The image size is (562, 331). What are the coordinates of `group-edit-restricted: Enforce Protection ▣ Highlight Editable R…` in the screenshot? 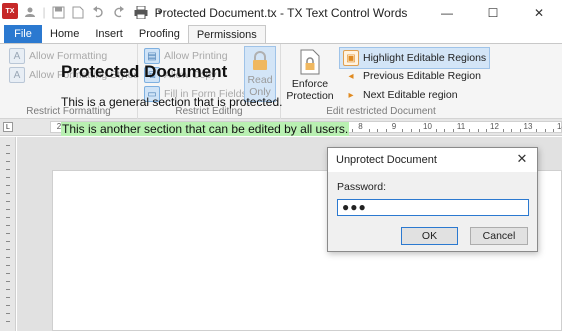 It's located at (386, 82).